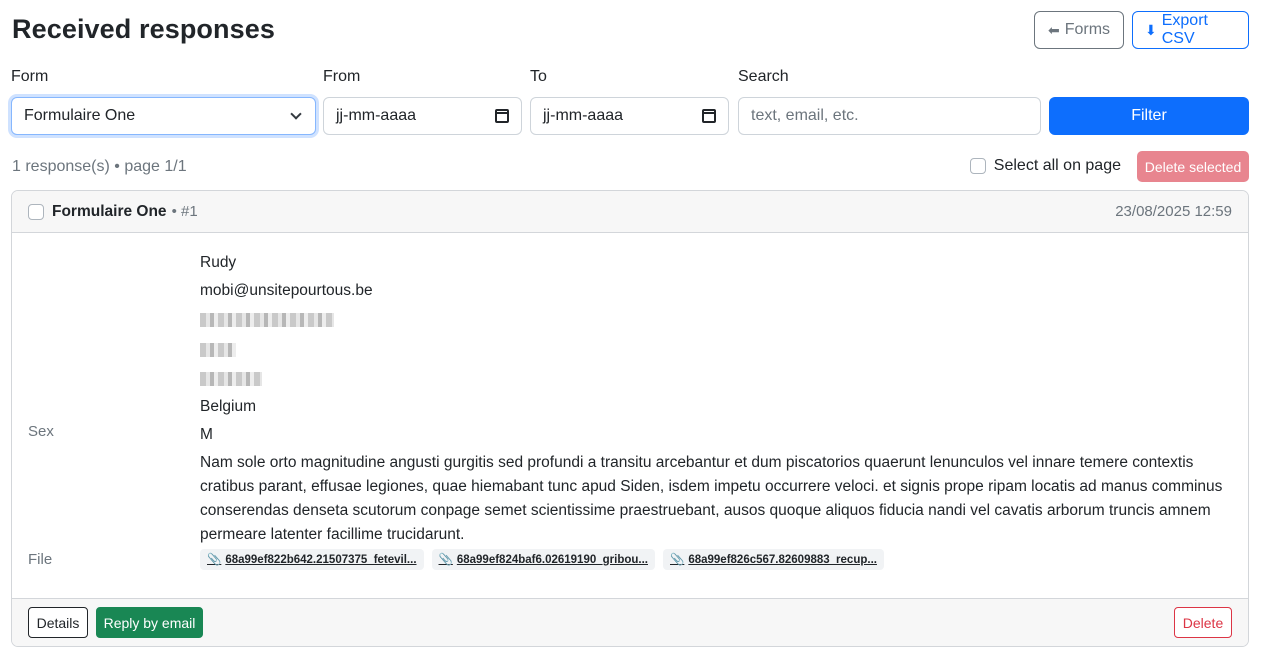 This screenshot has width=1264, height=662. What do you see at coordinates (422, 116) in the screenshot?
I see `from-date-input: jj-mm-aaaa` at bounding box center [422, 116].